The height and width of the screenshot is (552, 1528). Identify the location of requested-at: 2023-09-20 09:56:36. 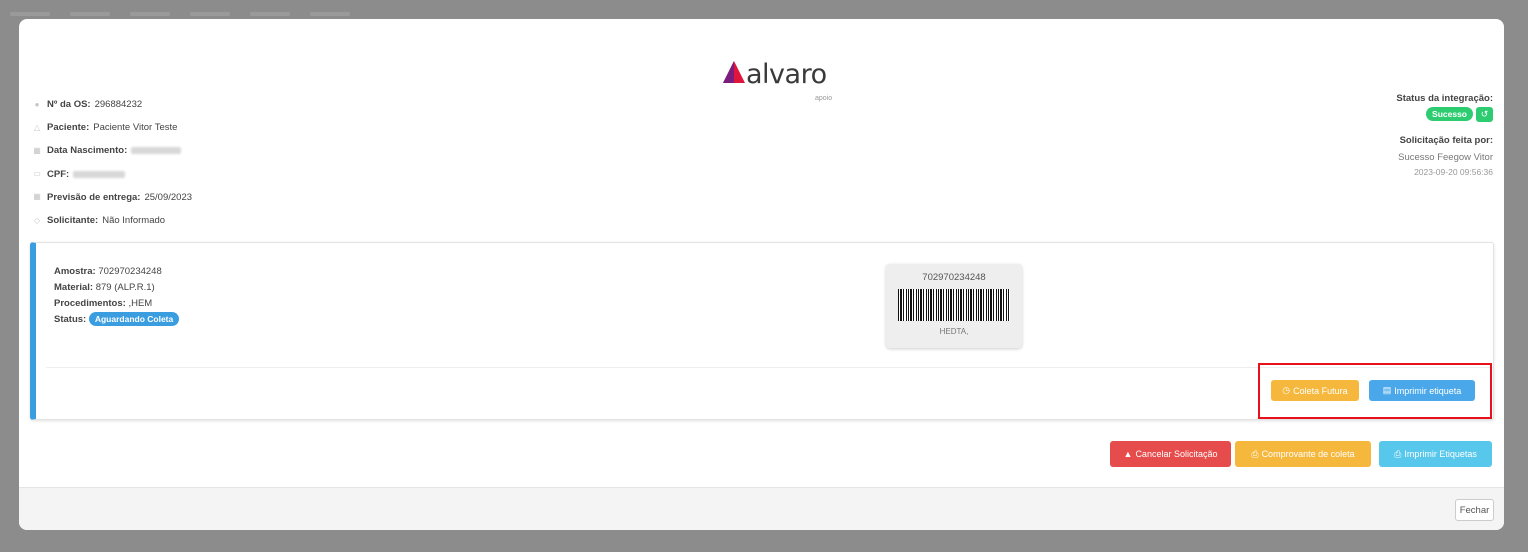
(1453, 172).